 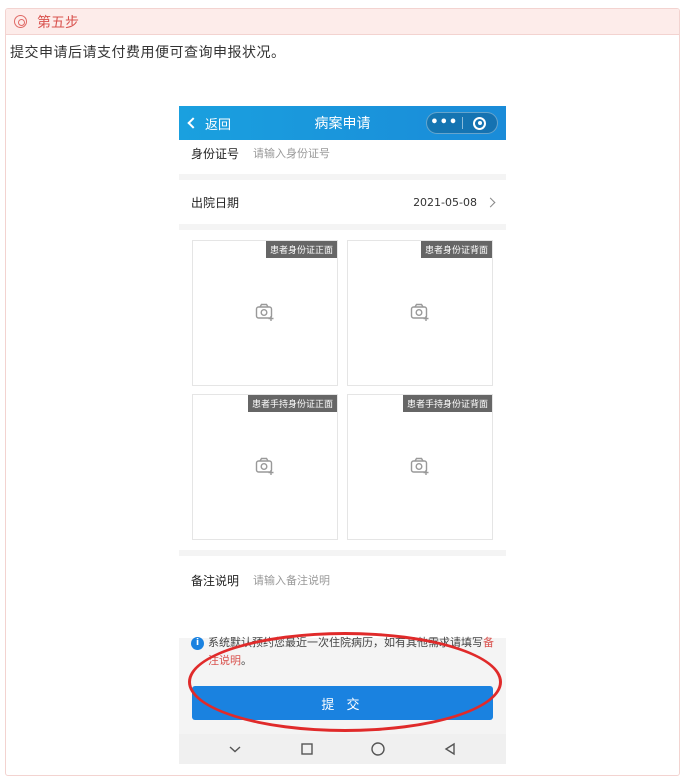 What do you see at coordinates (291, 153) in the screenshot?
I see `id-number-input: 请输入身份证号` at bounding box center [291, 153].